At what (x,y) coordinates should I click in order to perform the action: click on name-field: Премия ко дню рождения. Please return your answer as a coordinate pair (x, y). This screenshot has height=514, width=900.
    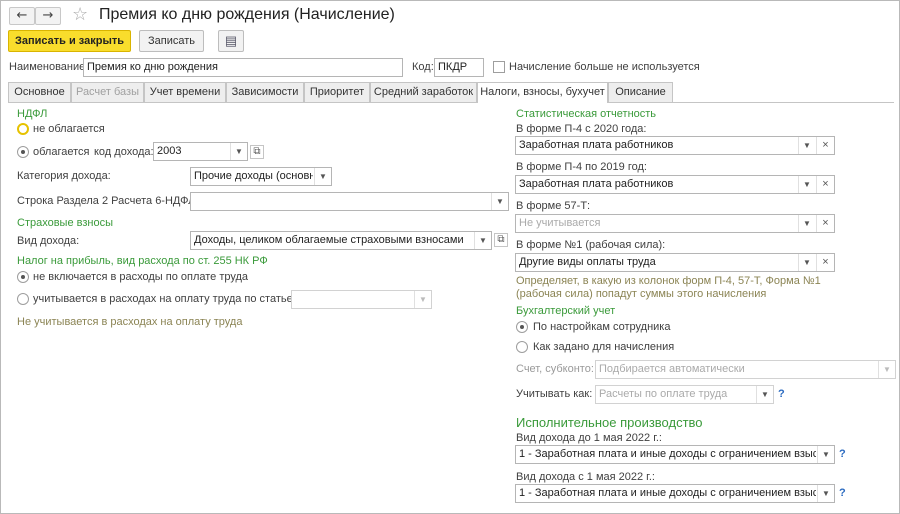
    Looking at the image, I should click on (243, 67).